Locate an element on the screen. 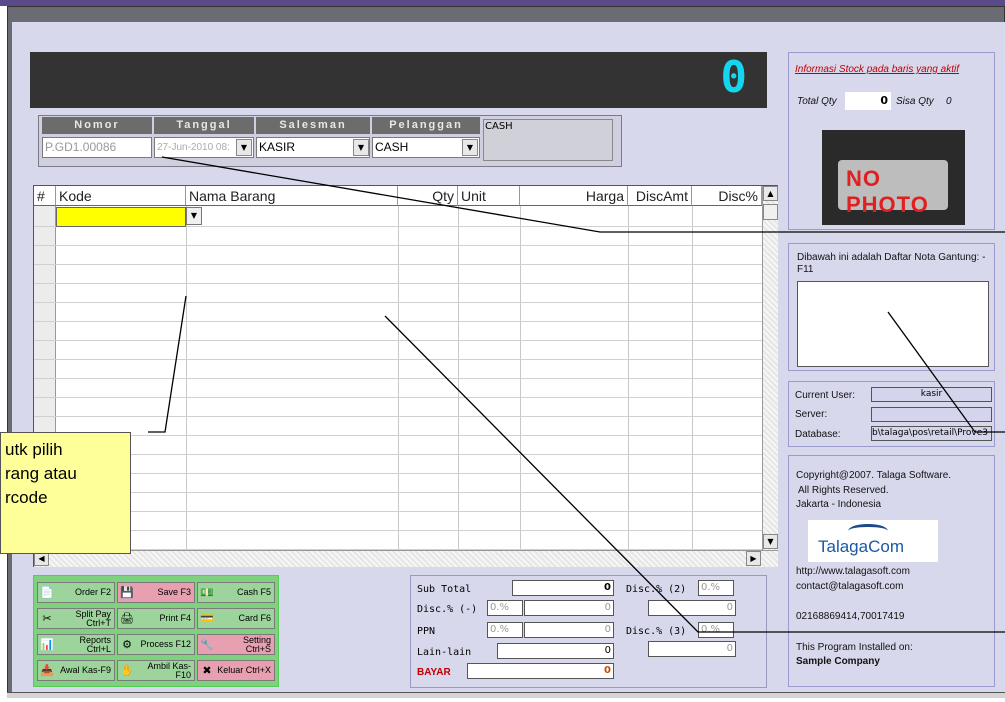 The image size is (1005, 702). callout-box: utk pilih rang atau rcode is located at coordinates (65, 493).